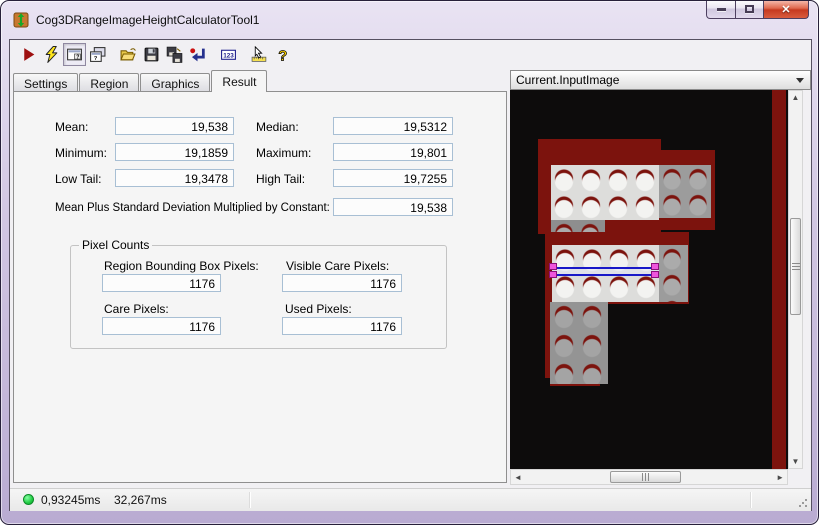 The image size is (819, 525). I want to click on maximize-button, so click(750, 10).